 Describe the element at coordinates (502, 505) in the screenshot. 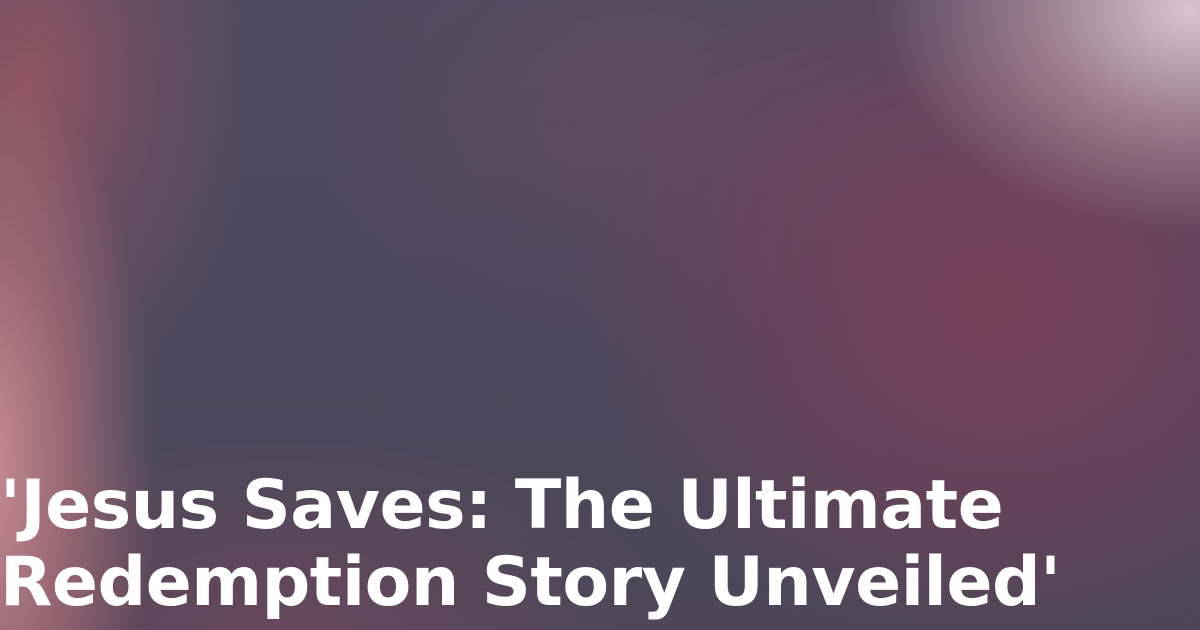

I see `headline-line-1: 'Jesus Saves: The Ultimate` at that location.